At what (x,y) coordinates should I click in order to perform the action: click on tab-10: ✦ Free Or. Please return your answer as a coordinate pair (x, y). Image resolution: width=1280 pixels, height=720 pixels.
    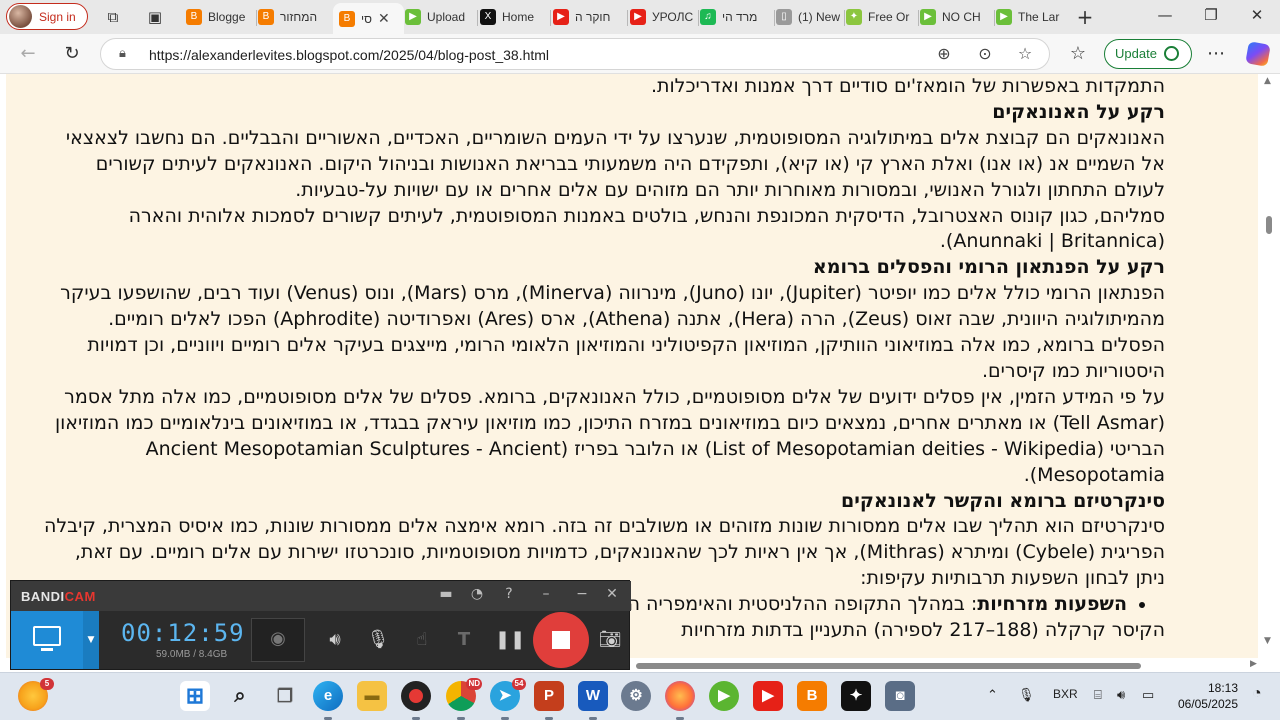
    Looking at the image, I should click on (881, 17).